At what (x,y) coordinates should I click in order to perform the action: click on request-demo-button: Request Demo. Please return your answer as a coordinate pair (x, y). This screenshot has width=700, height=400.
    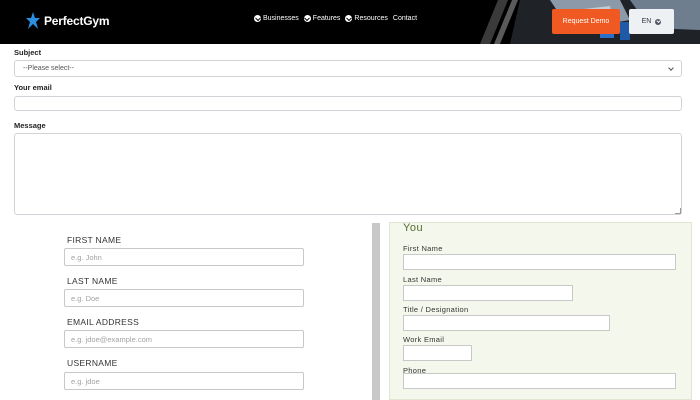
    Looking at the image, I should click on (586, 21).